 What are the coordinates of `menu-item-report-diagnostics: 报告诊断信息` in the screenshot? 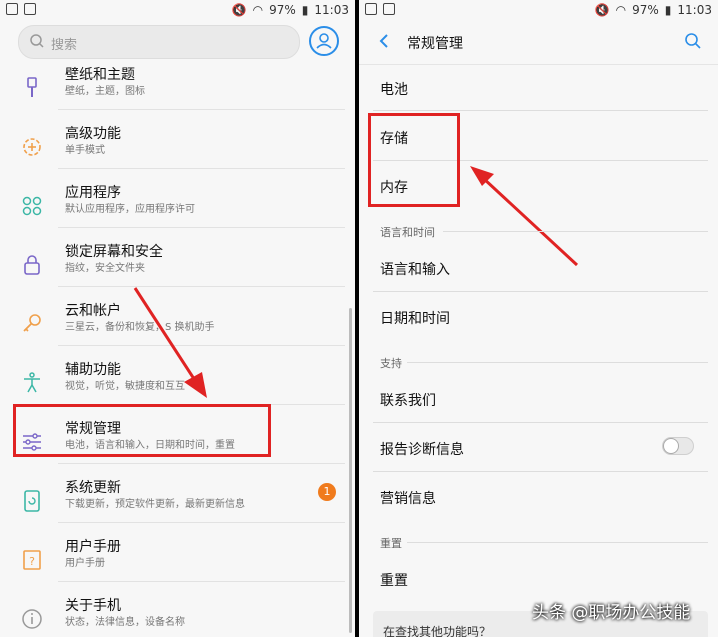 It's located at (422, 449).